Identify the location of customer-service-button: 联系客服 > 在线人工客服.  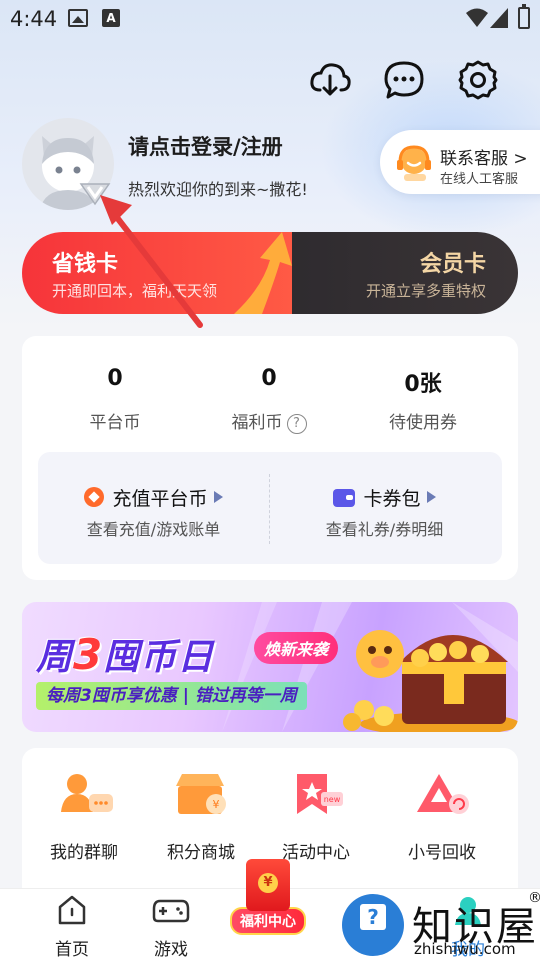
(460, 162).